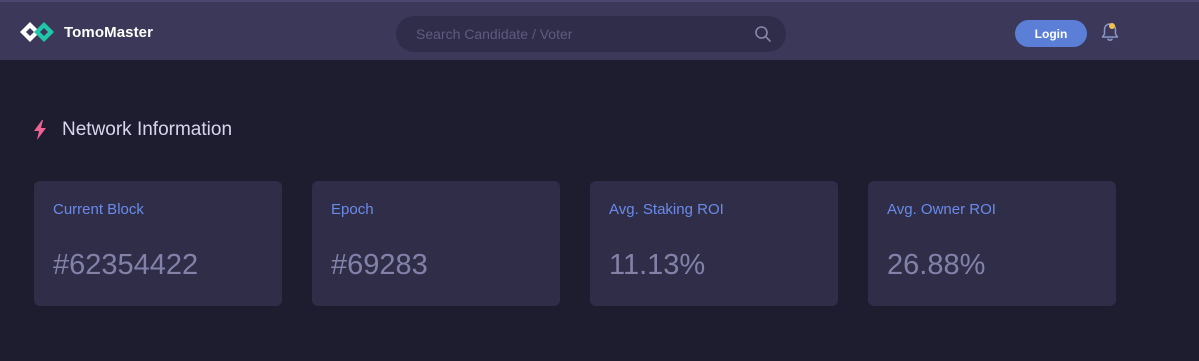 Image resolution: width=1199 pixels, height=361 pixels. Describe the element at coordinates (40, 130) in the screenshot. I see `lightning-bolt-icon` at that location.